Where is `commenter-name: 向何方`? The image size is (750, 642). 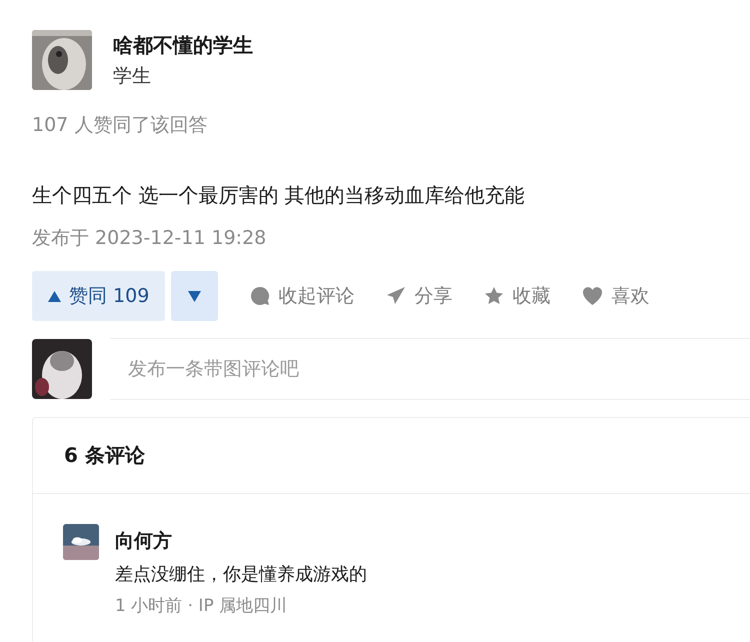 commenter-name: 向何方 is located at coordinates (241, 541).